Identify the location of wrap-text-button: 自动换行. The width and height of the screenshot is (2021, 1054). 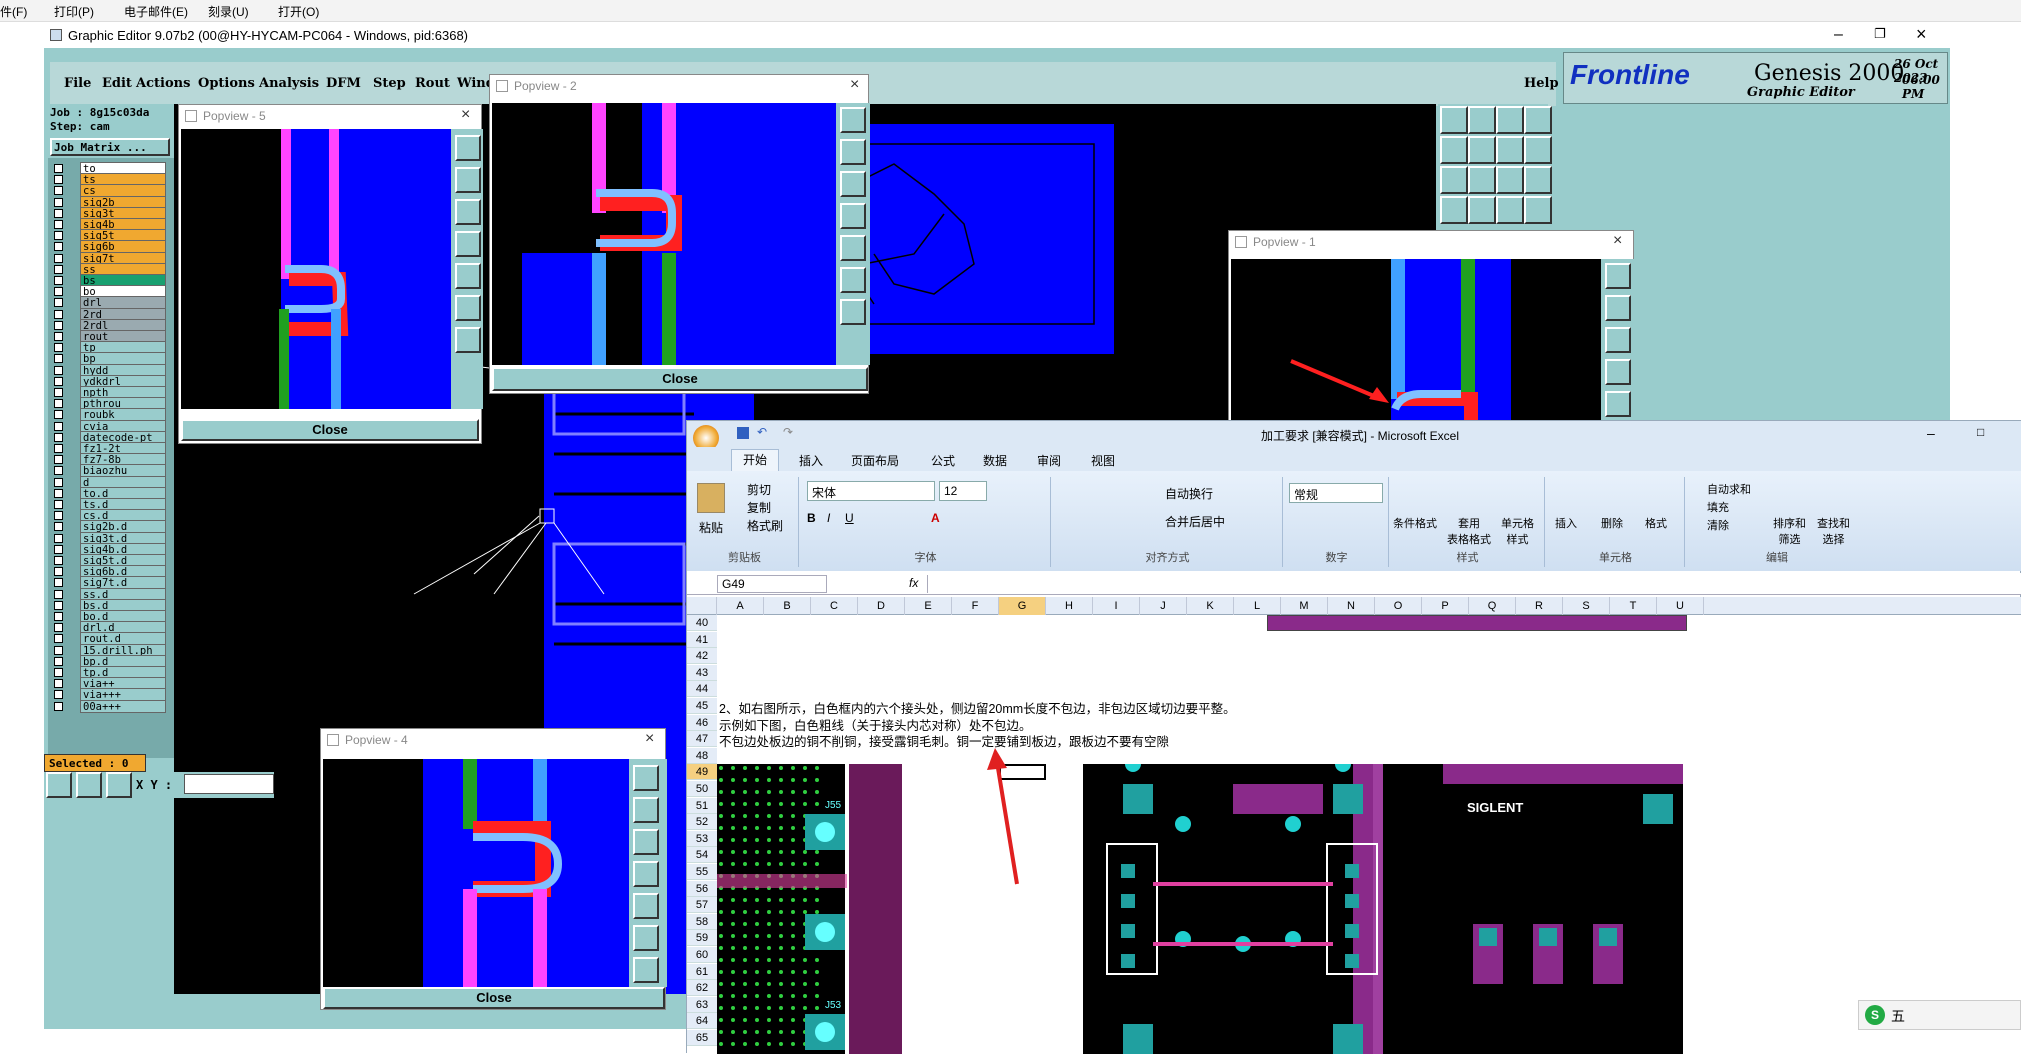
(1189, 493).